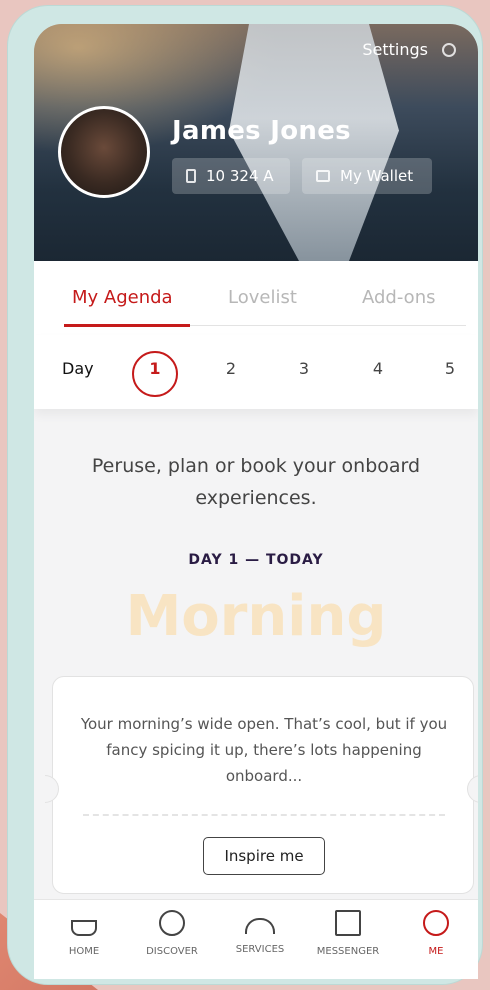  What do you see at coordinates (127, 325) in the screenshot?
I see `active-tab-indicator` at bounding box center [127, 325].